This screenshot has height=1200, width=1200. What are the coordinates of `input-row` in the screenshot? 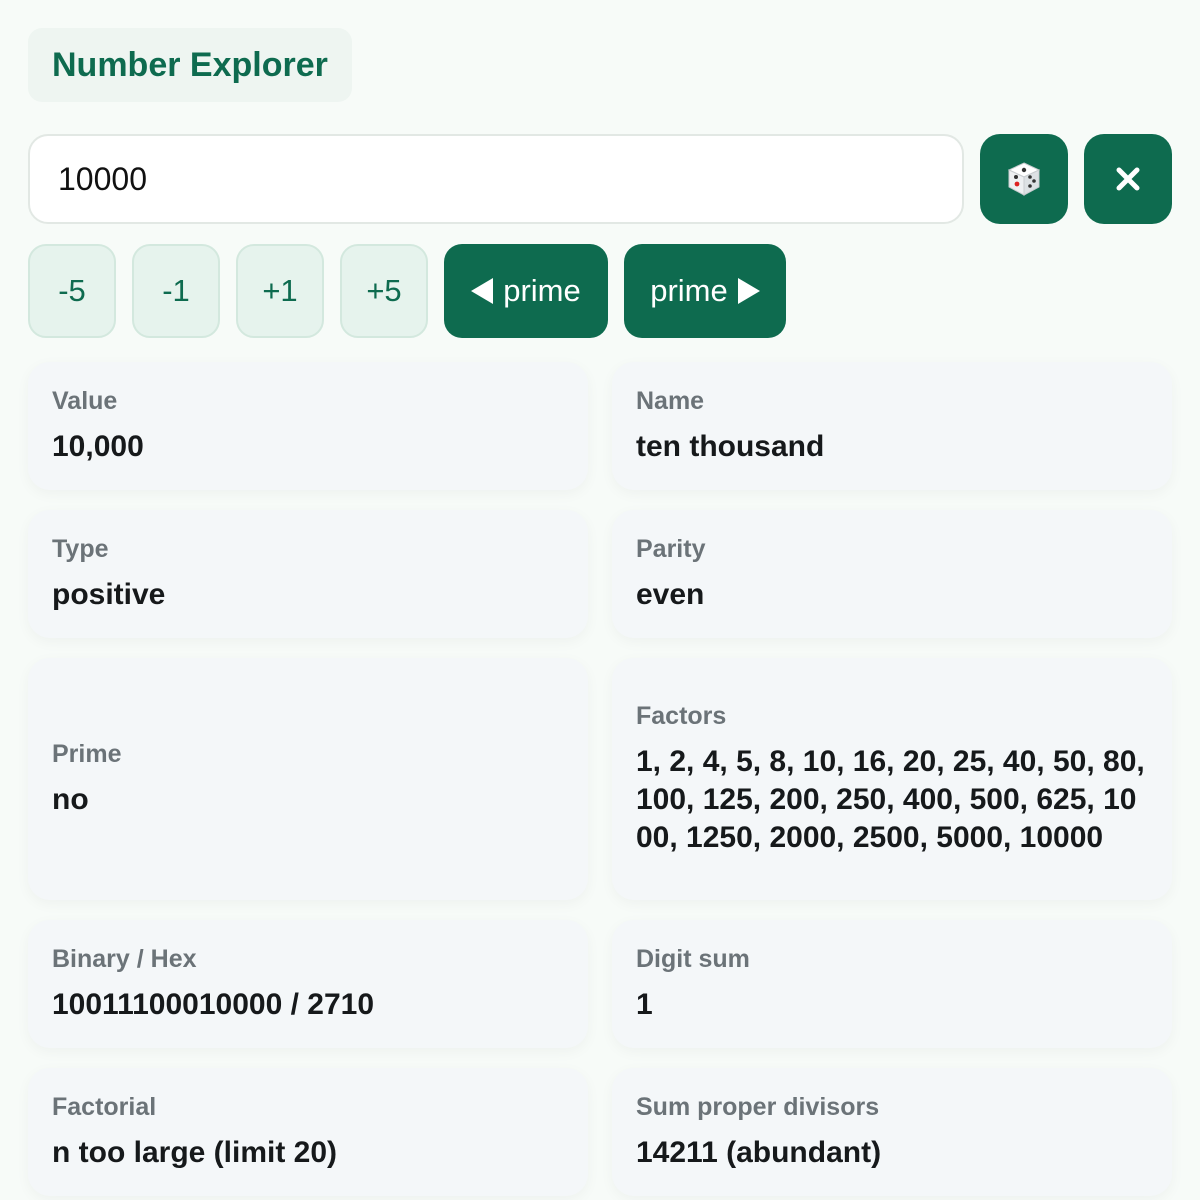 It's located at (600, 179).